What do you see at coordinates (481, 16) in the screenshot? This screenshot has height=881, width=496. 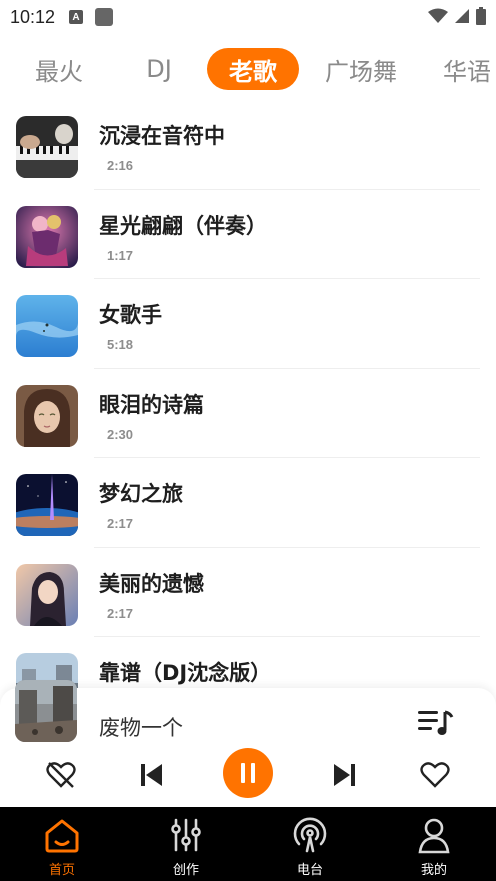 I see `battery-icon` at bounding box center [481, 16].